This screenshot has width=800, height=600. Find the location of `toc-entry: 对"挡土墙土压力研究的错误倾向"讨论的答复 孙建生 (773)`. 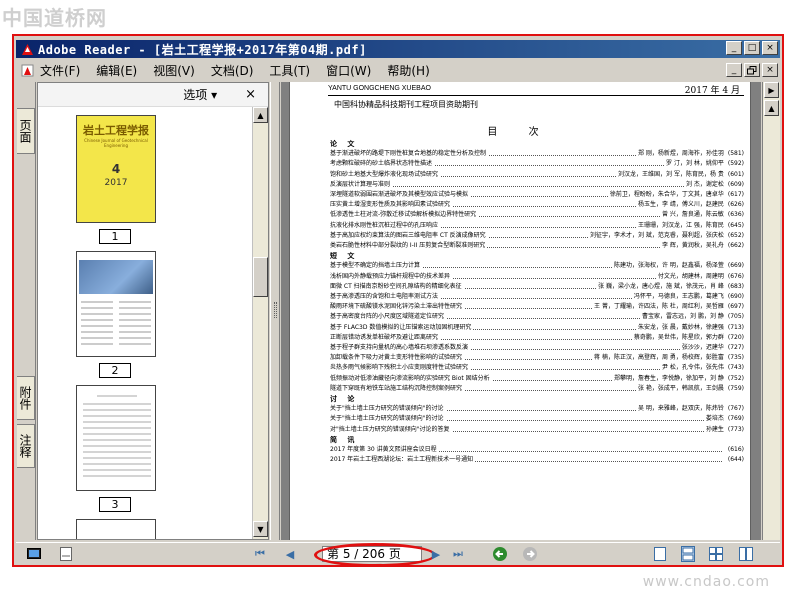

toc-entry: 对"挡土墙土压力研究的错误倾向"讨论的答复 孙建生 (773) is located at coordinates (537, 429).